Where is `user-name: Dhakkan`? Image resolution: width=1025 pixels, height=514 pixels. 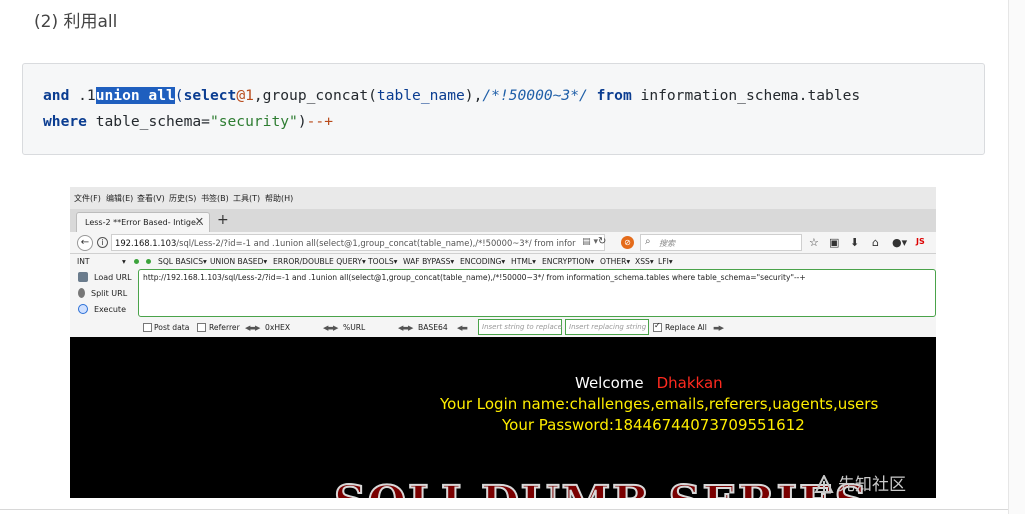 user-name: Dhakkan is located at coordinates (689, 383).